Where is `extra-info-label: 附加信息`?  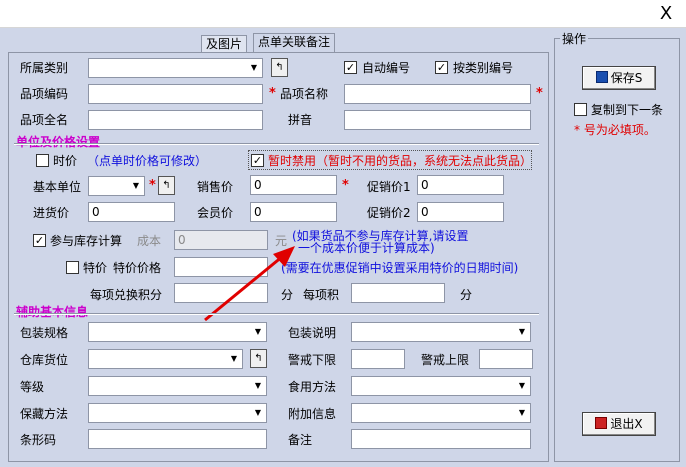
extra-info-label: 附加信息 is located at coordinates (312, 414).